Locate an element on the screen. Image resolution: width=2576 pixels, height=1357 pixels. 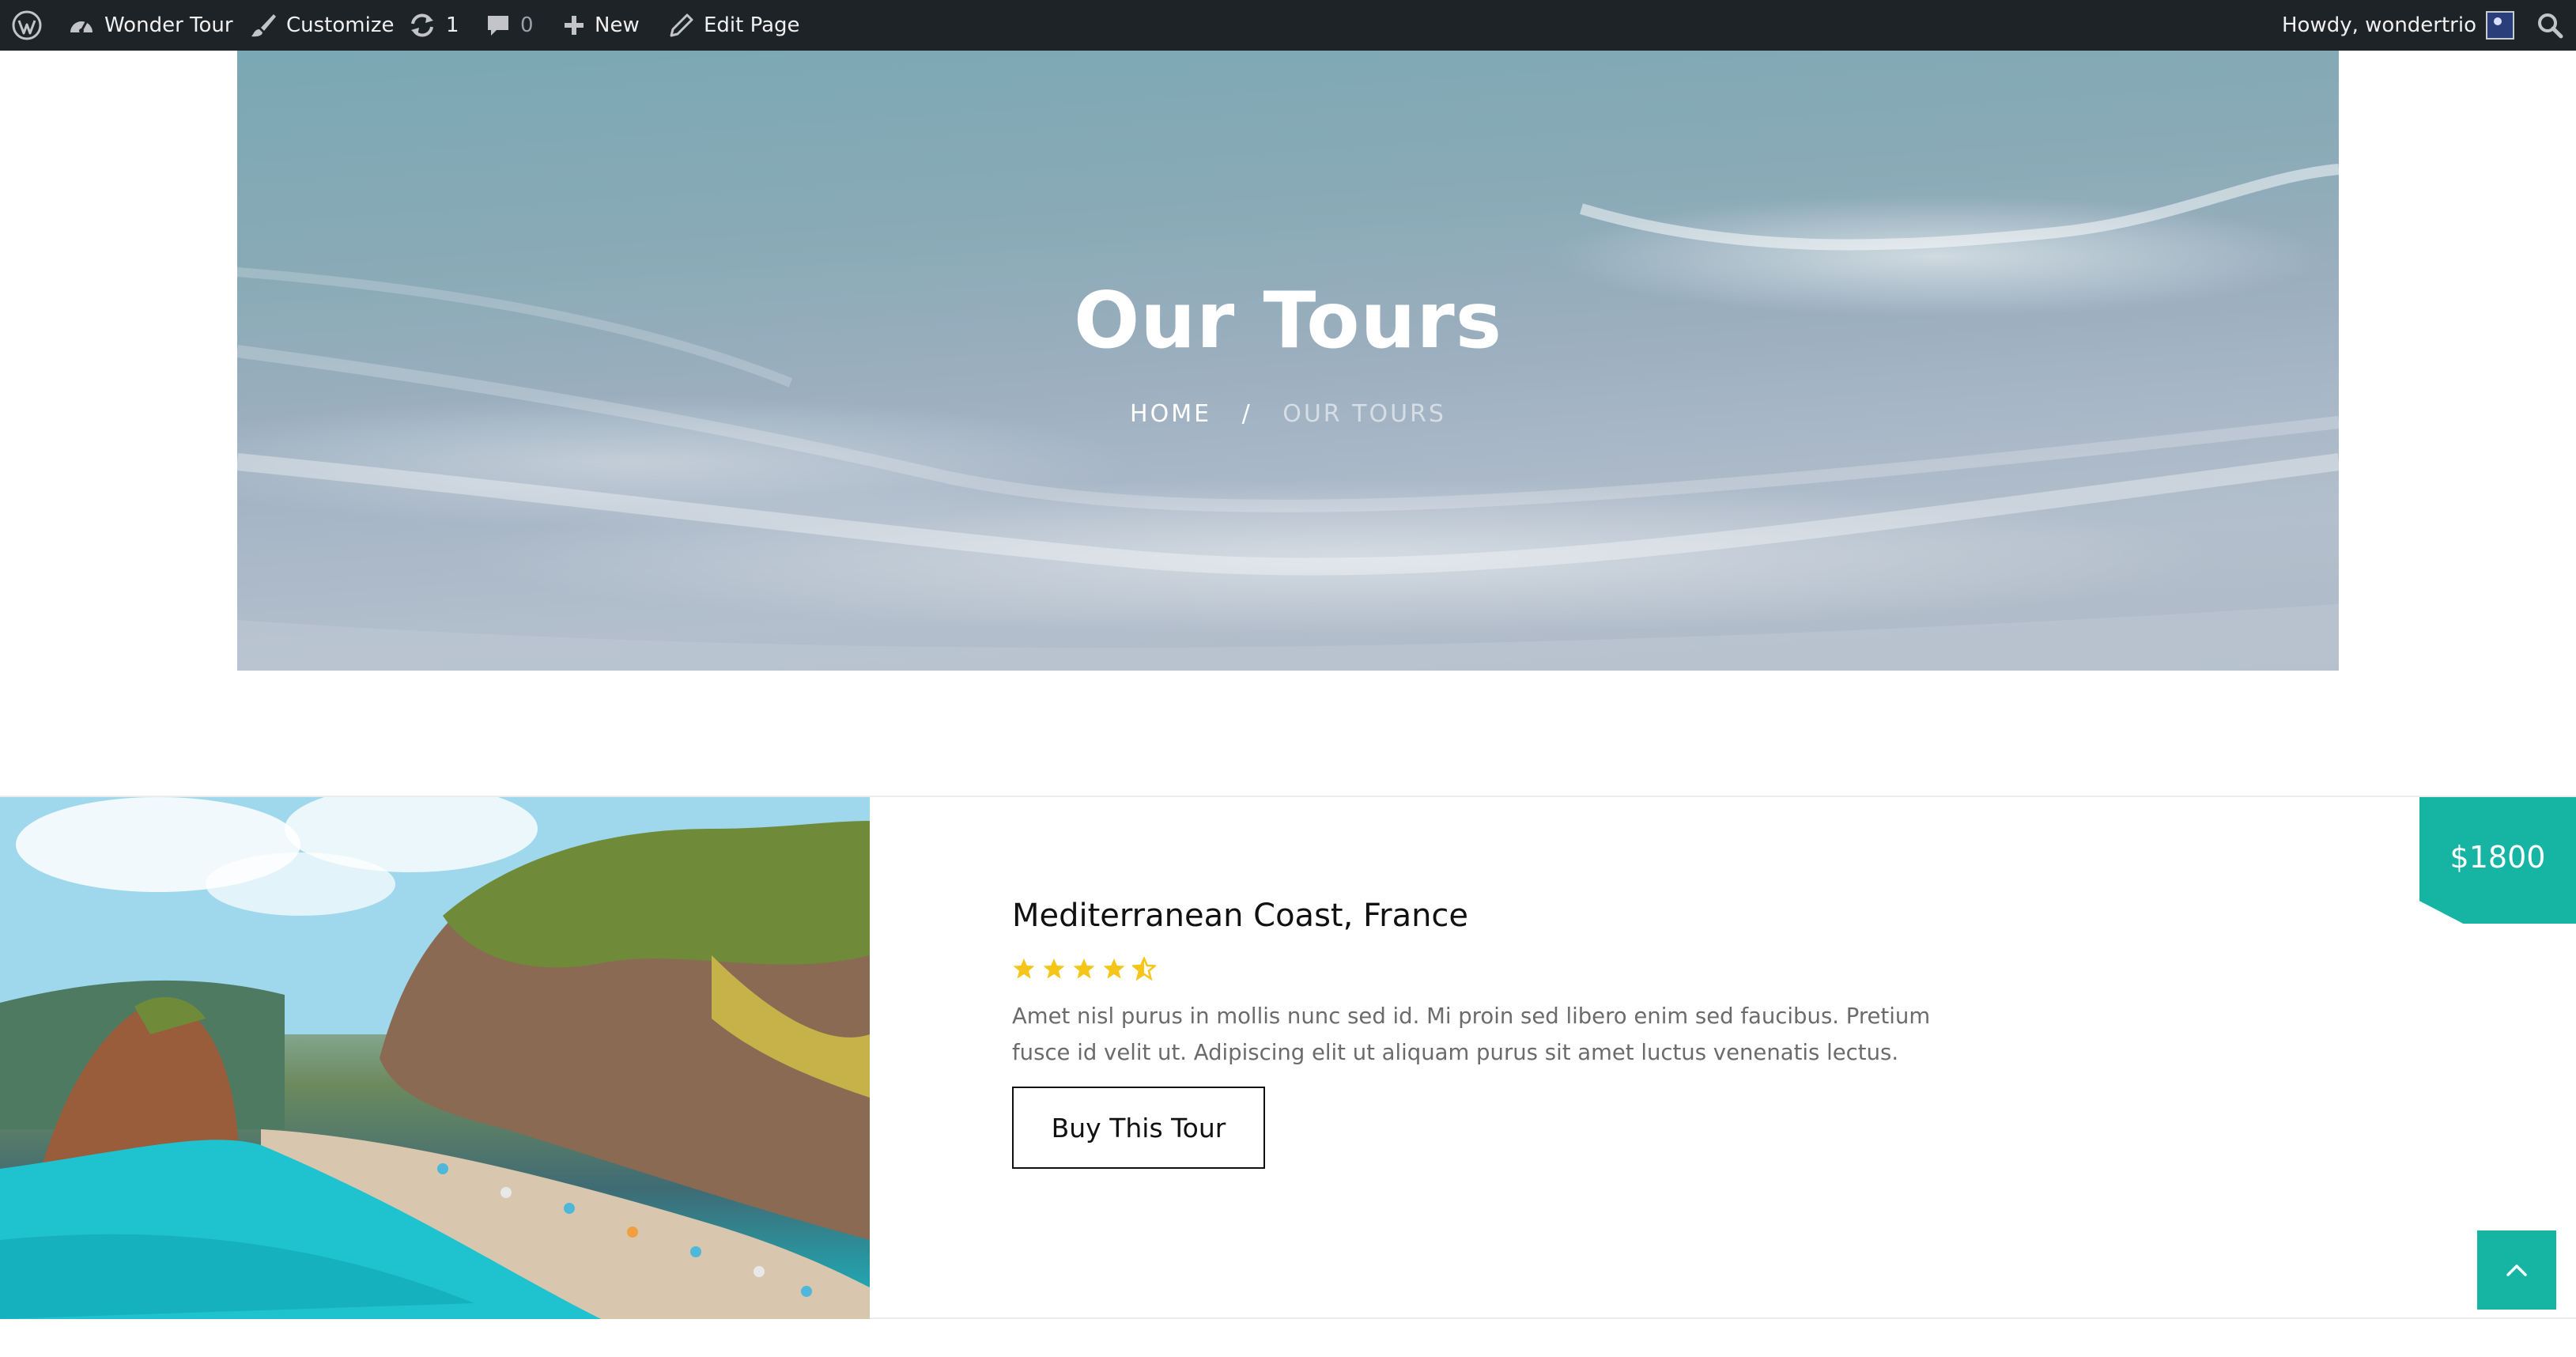
updates-count: 1 is located at coordinates (452, 25).